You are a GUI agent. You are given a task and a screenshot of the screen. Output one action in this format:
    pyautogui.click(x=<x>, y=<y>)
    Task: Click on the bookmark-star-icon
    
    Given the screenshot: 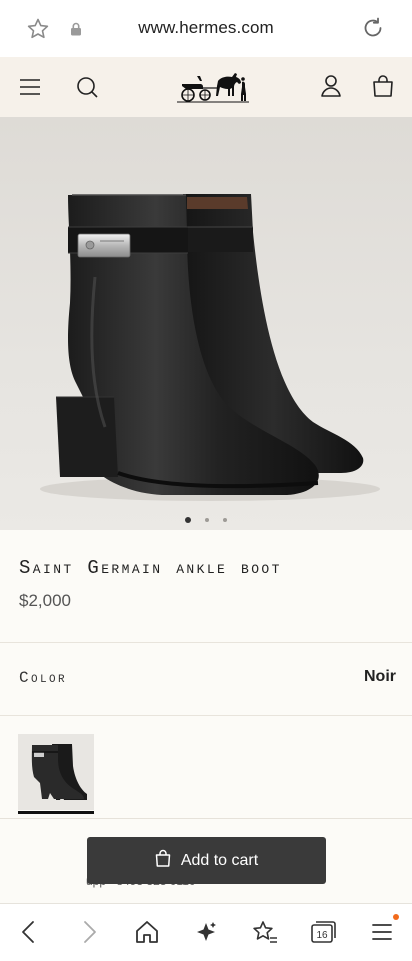 What is the action you would take?
    pyautogui.click(x=265, y=934)
    